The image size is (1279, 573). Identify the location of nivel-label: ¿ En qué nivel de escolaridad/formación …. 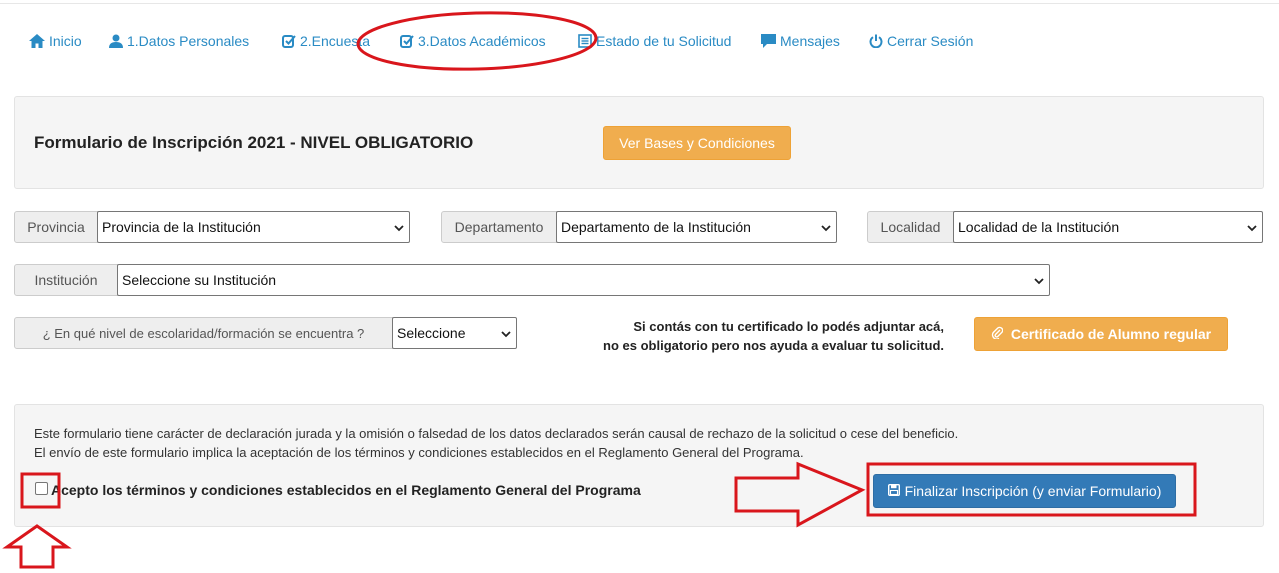
(203, 333).